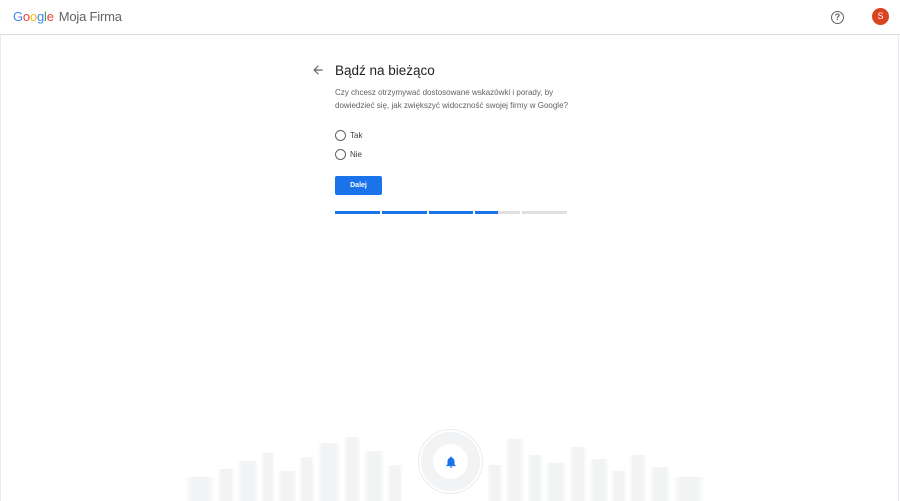 The image size is (900, 501). I want to click on logo-letter-e: e, so click(50, 16).